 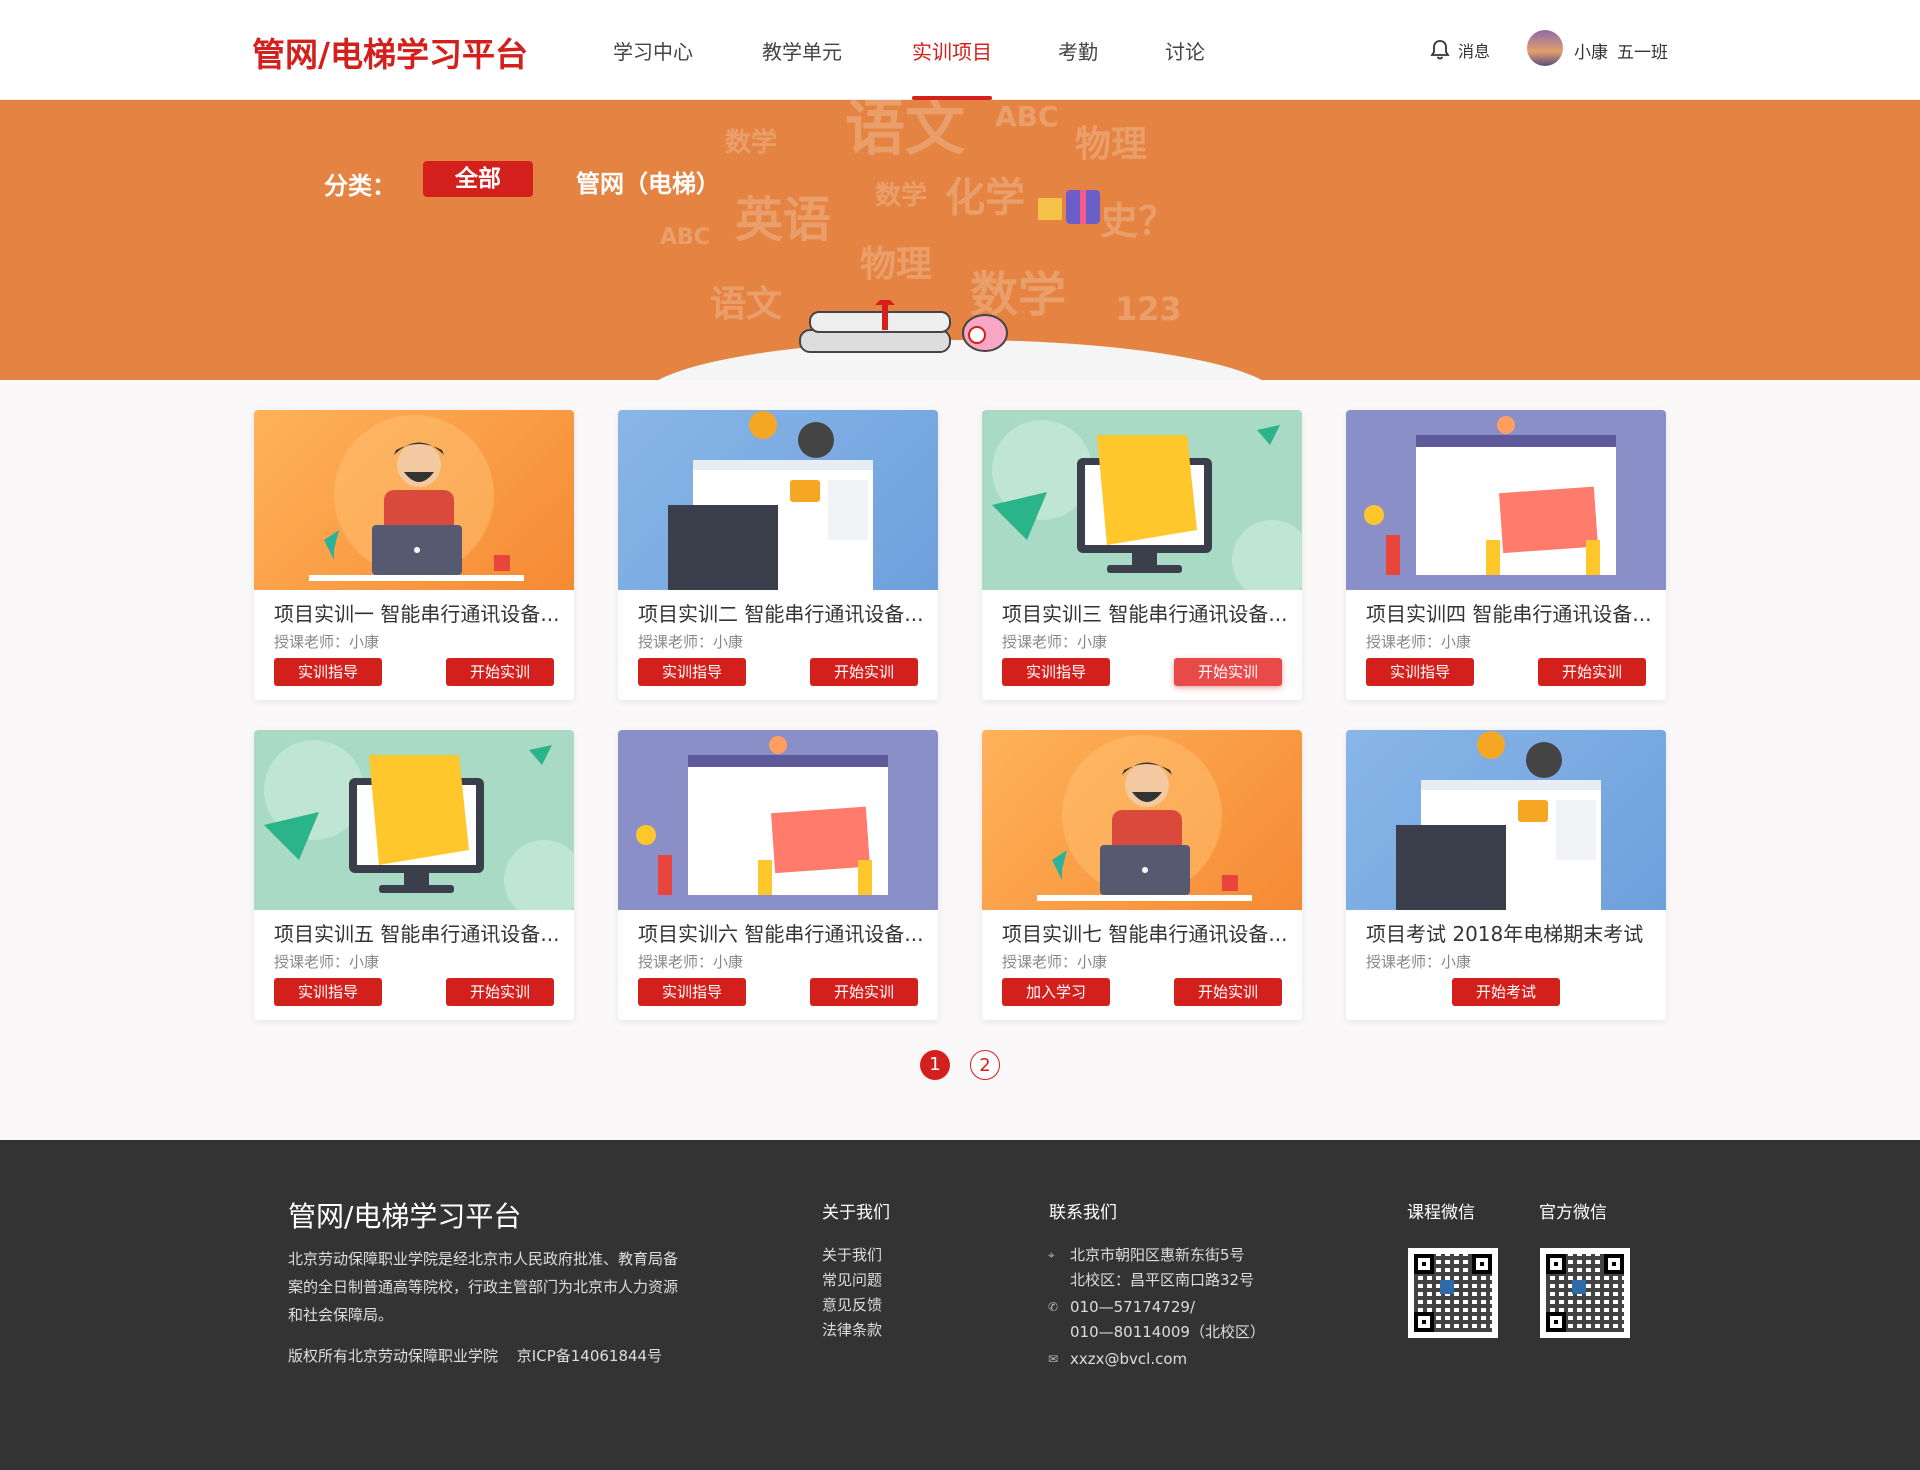 I want to click on course-title: 项目考试 2018年电梯期末考试, so click(x=1511, y=932).